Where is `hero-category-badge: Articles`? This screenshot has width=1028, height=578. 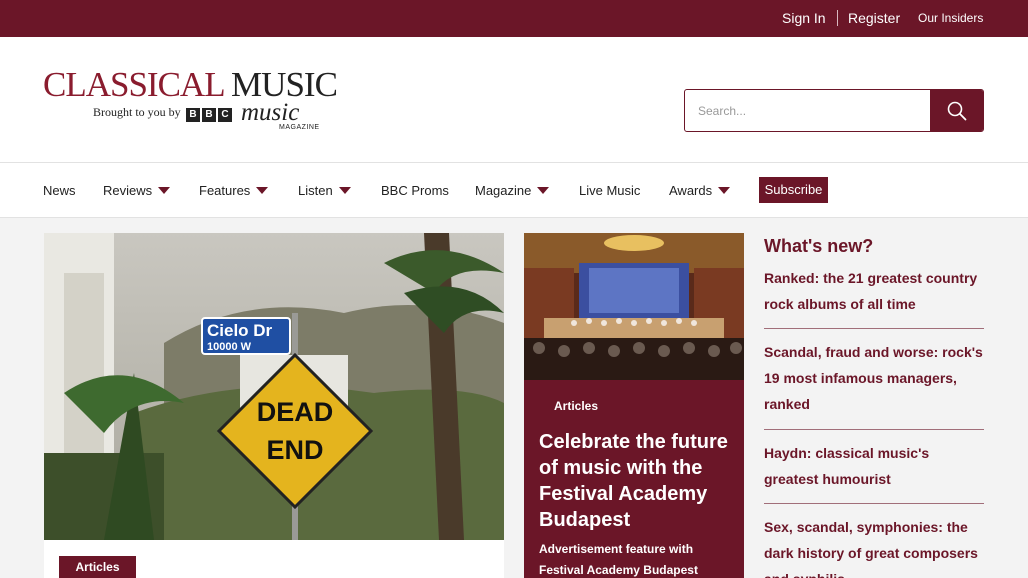 hero-category-badge: Articles is located at coordinates (97, 567).